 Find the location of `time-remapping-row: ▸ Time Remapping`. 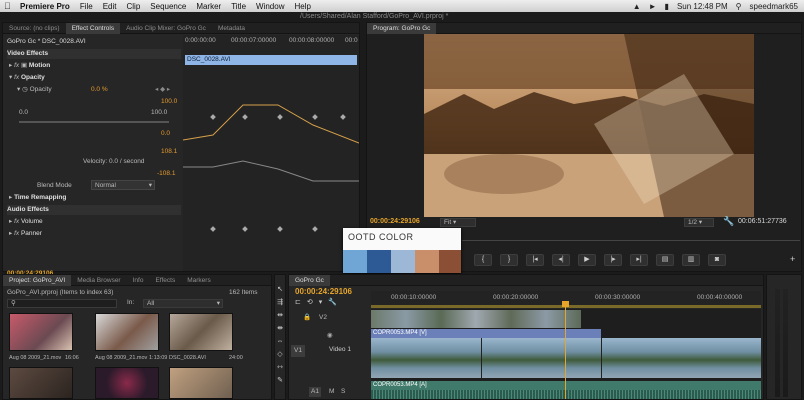

time-remapping-row: ▸ Time Remapping is located at coordinates (37, 198).